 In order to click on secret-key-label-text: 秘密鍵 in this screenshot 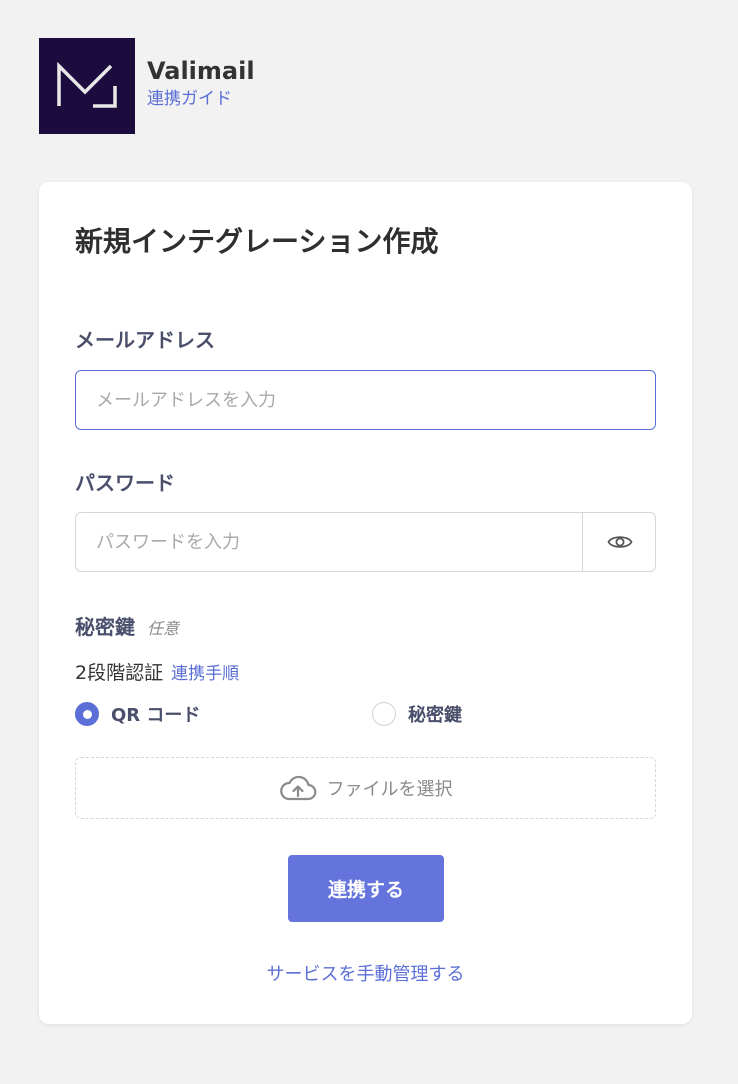, I will do `click(105, 627)`.